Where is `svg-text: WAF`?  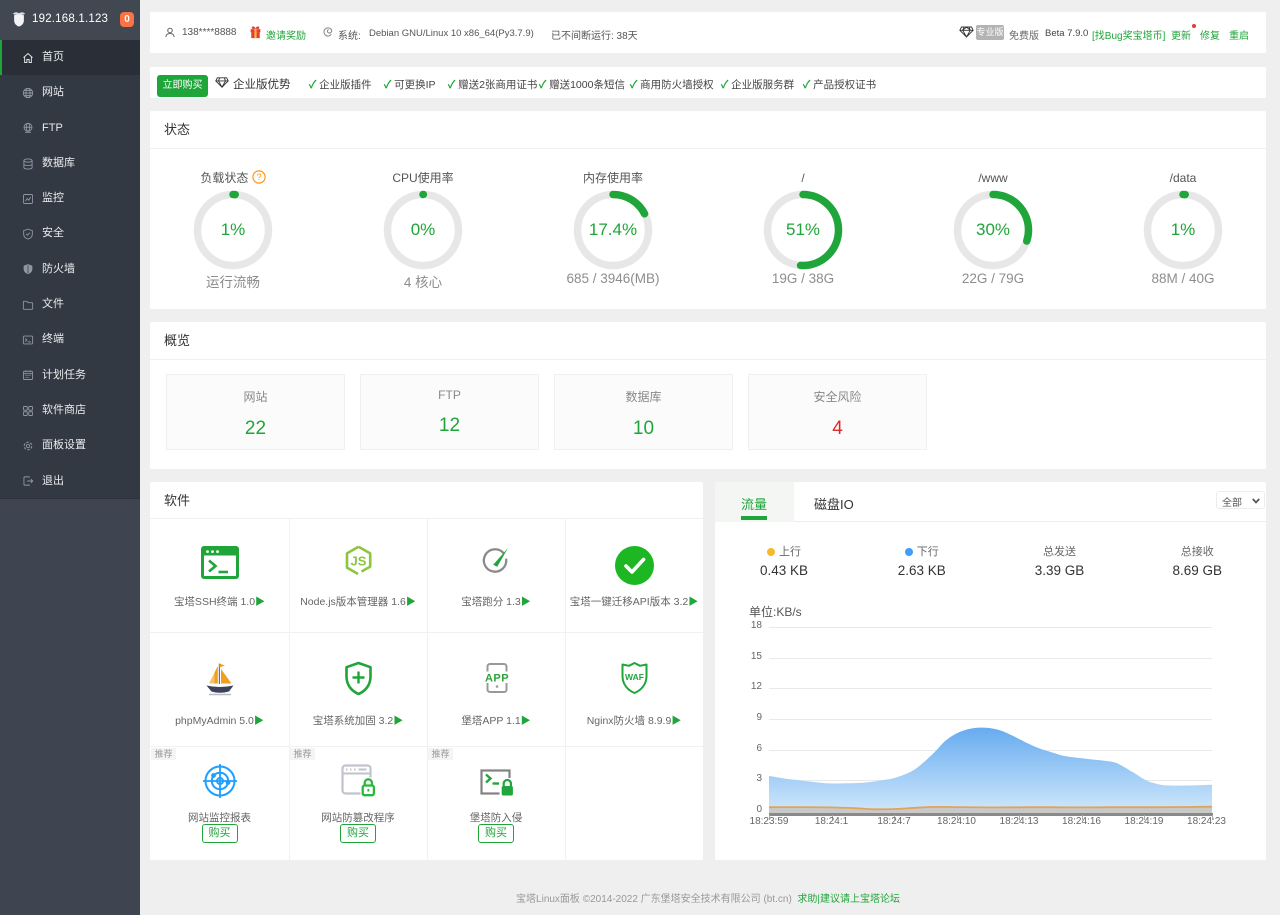 svg-text: WAF is located at coordinates (634, 677).